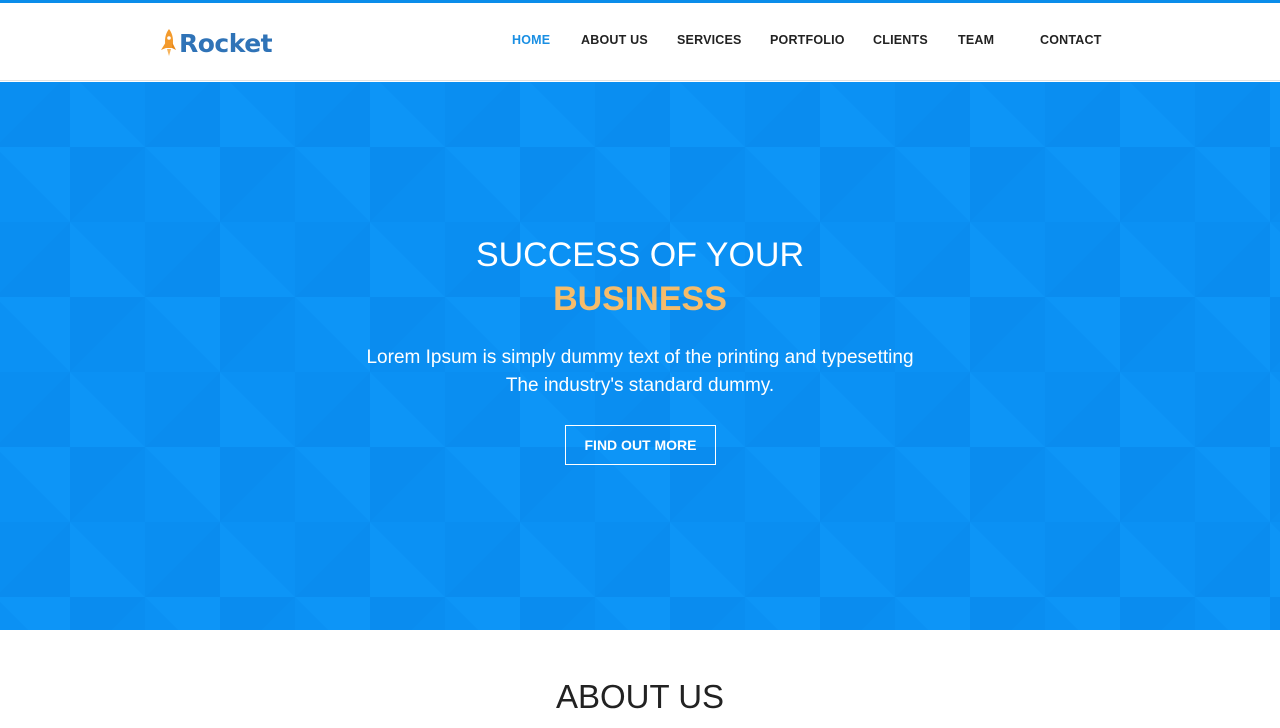  I want to click on nav-item-contact: CONTACT, so click(1071, 40).